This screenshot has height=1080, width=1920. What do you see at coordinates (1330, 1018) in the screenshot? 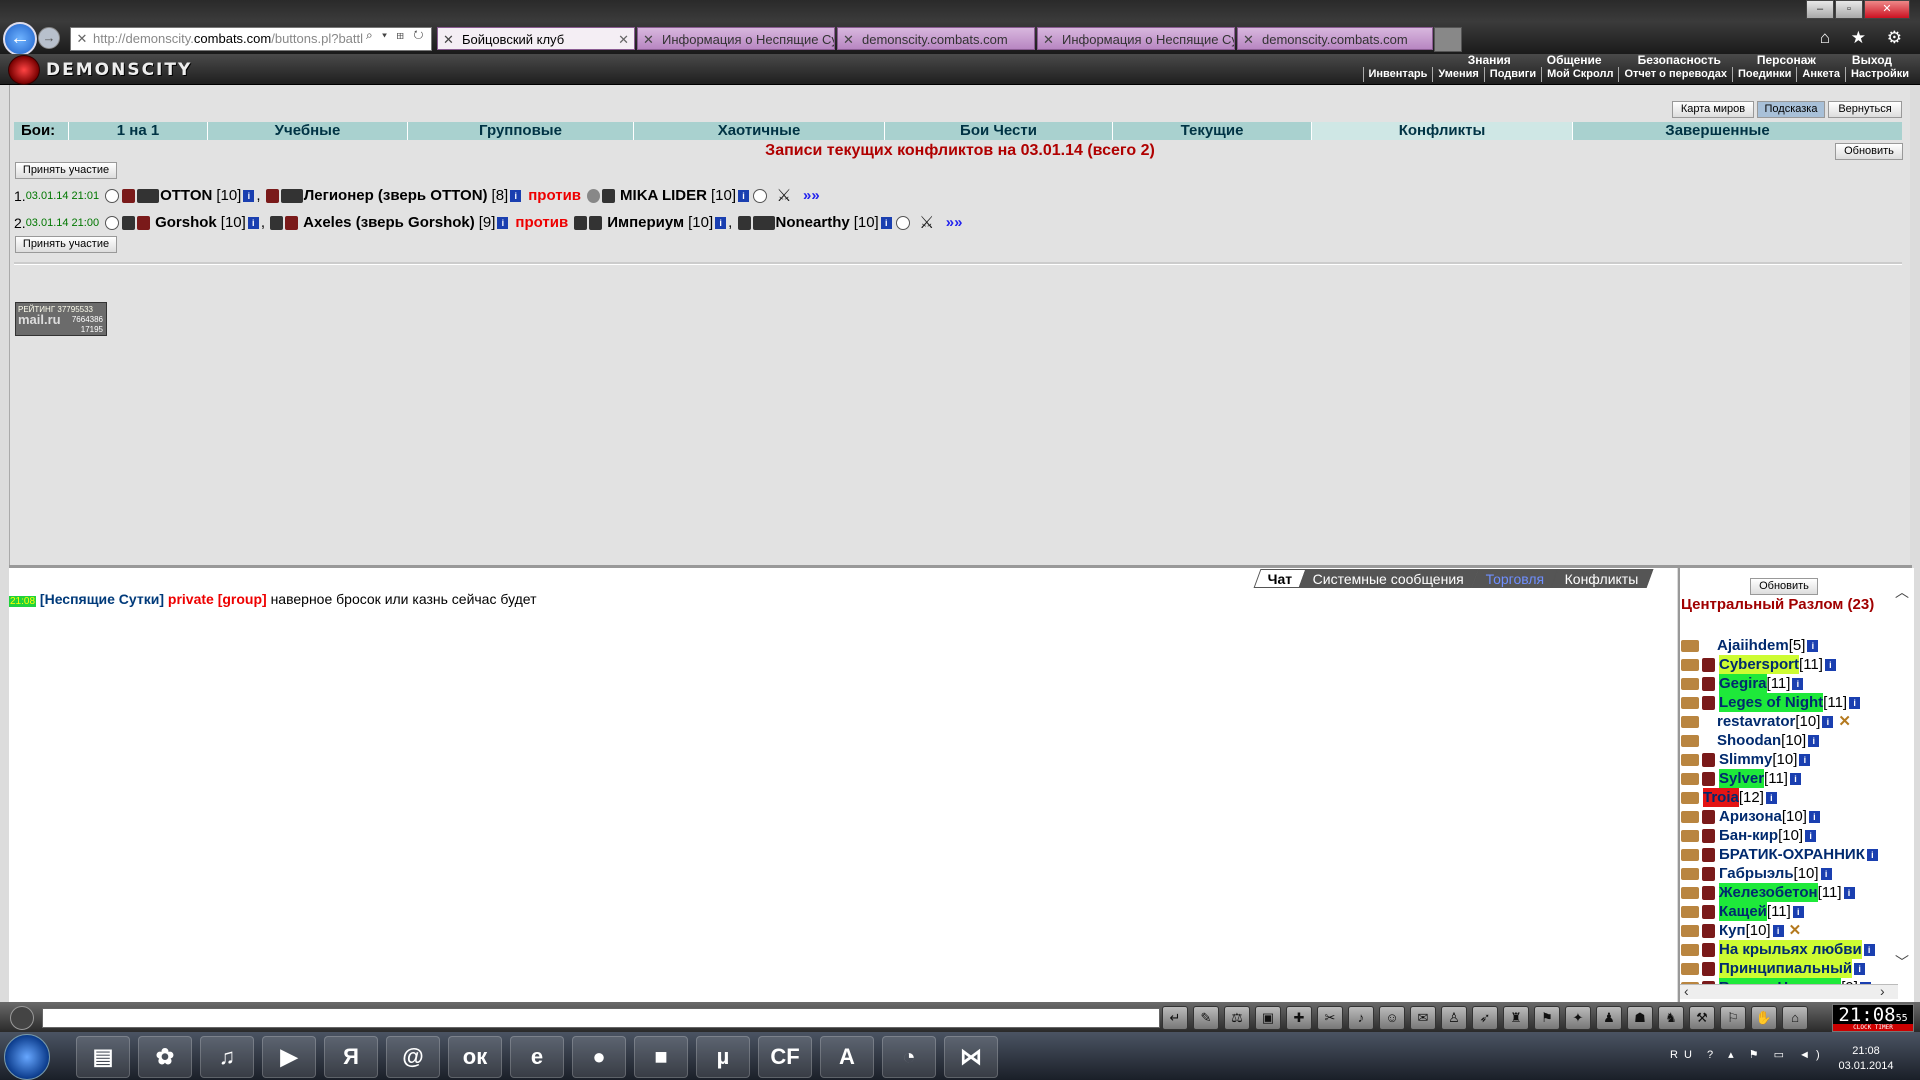
I see `toolbar-action-icon: ✂` at bounding box center [1330, 1018].